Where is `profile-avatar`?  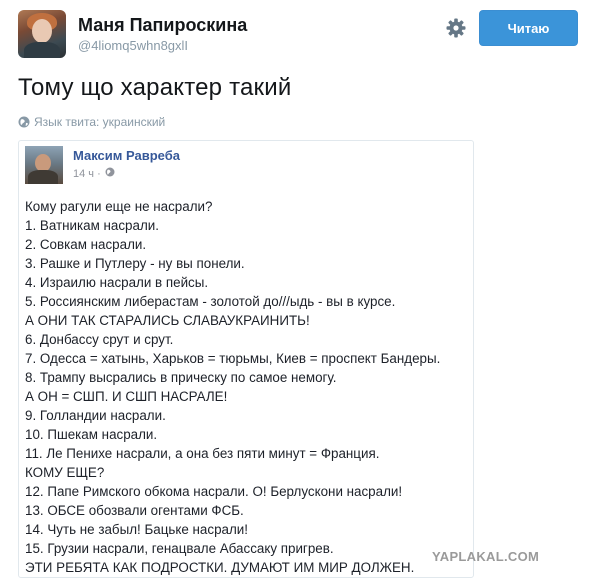 profile-avatar is located at coordinates (42, 34).